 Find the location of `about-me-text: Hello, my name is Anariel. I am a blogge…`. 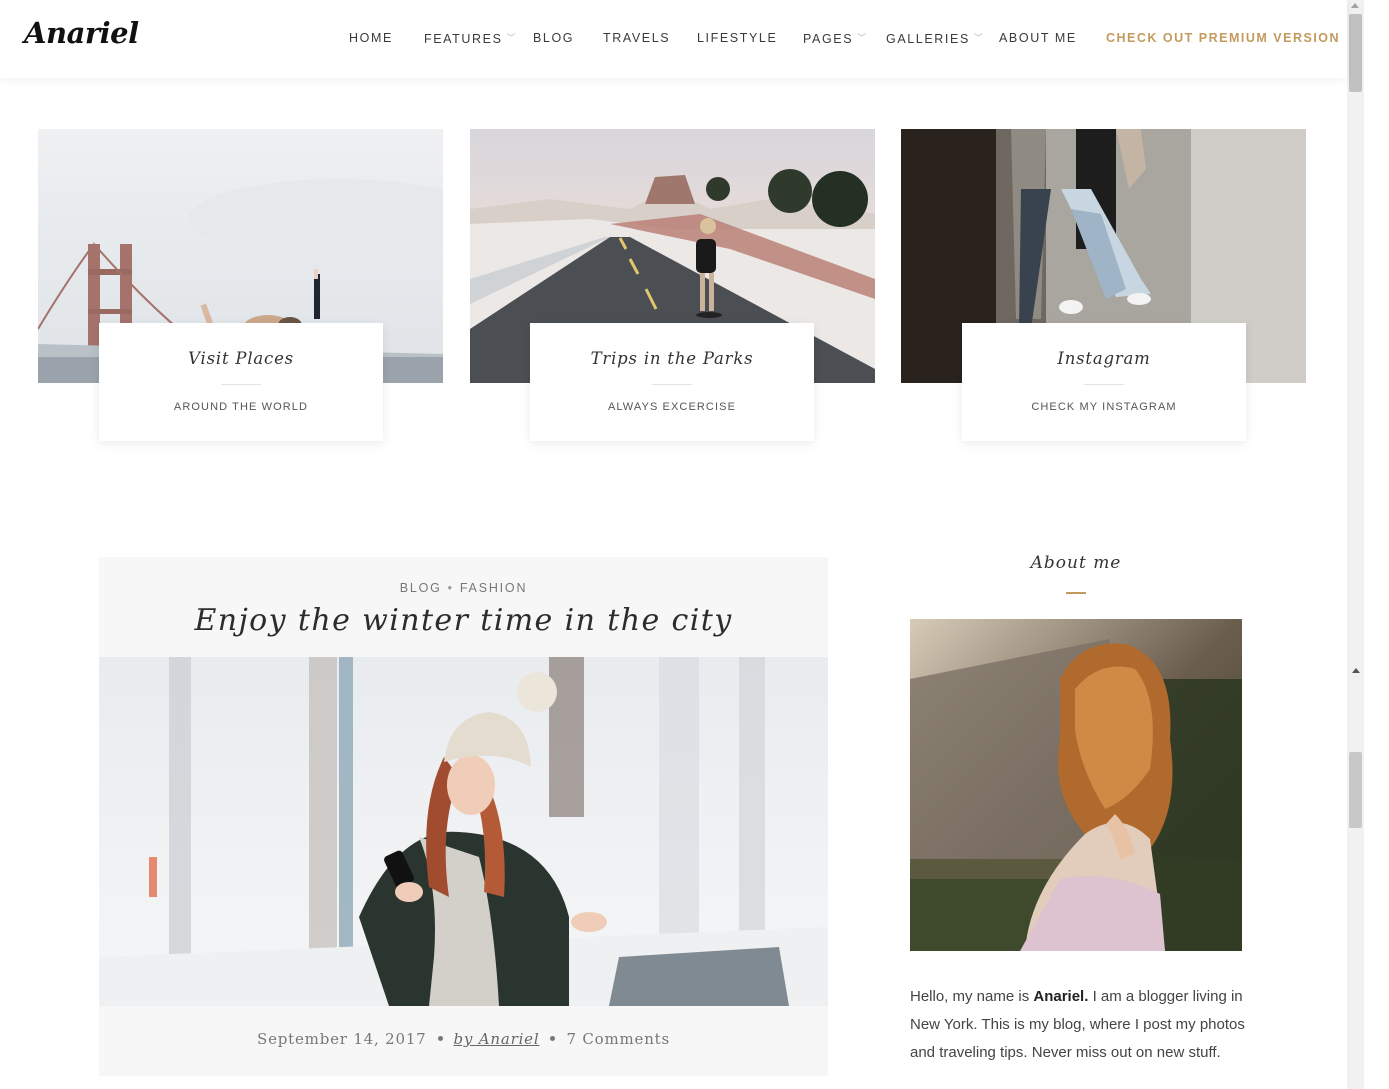

about-me-text: Hello, my name is Anariel. I am a blogge… is located at coordinates (1080, 1025).